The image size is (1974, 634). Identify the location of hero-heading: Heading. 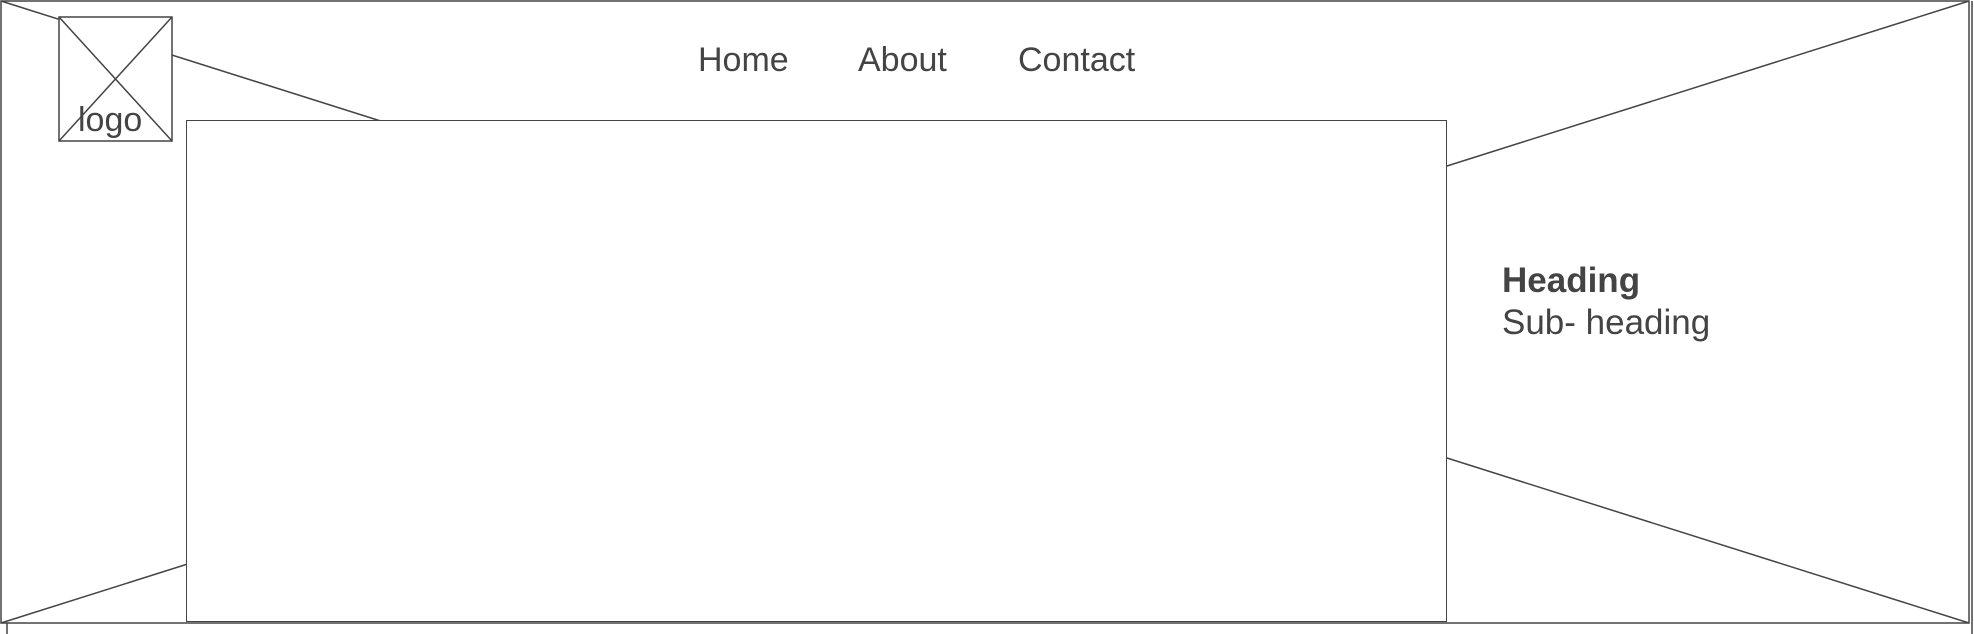
(1571, 280).